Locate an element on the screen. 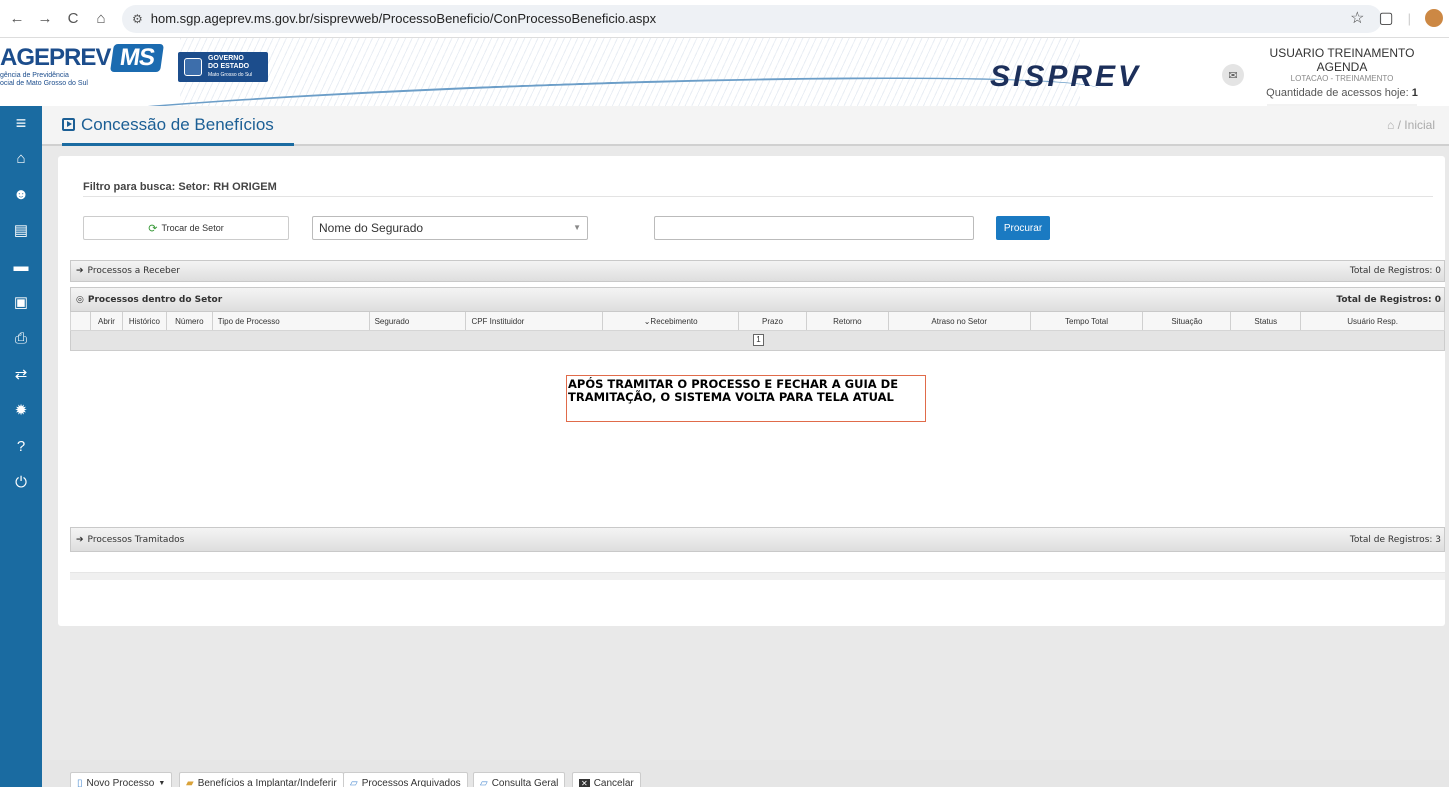 This screenshot has height=787, width=1449. forward-icon: → is located at coordinates (45, 19).